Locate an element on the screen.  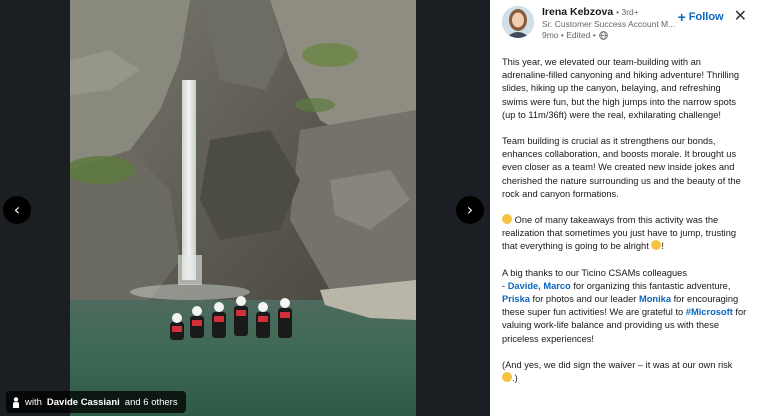
avatar-image is located at coordinates (518, 22).